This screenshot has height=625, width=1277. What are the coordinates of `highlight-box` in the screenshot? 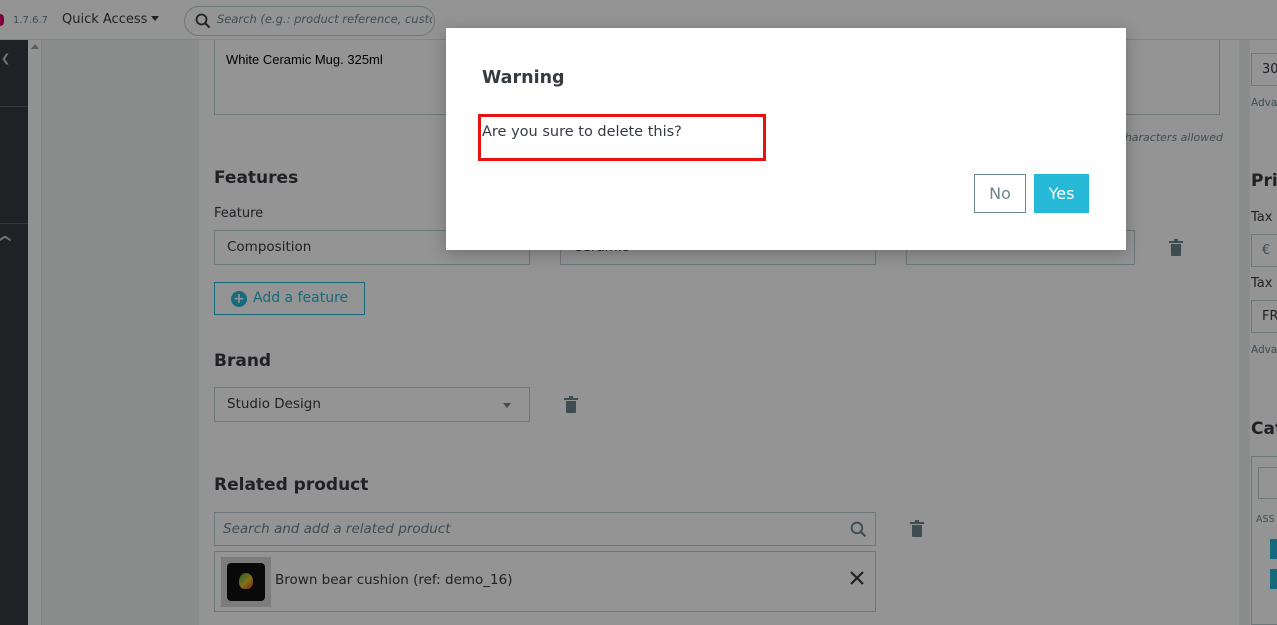 It's located at (622, 137).